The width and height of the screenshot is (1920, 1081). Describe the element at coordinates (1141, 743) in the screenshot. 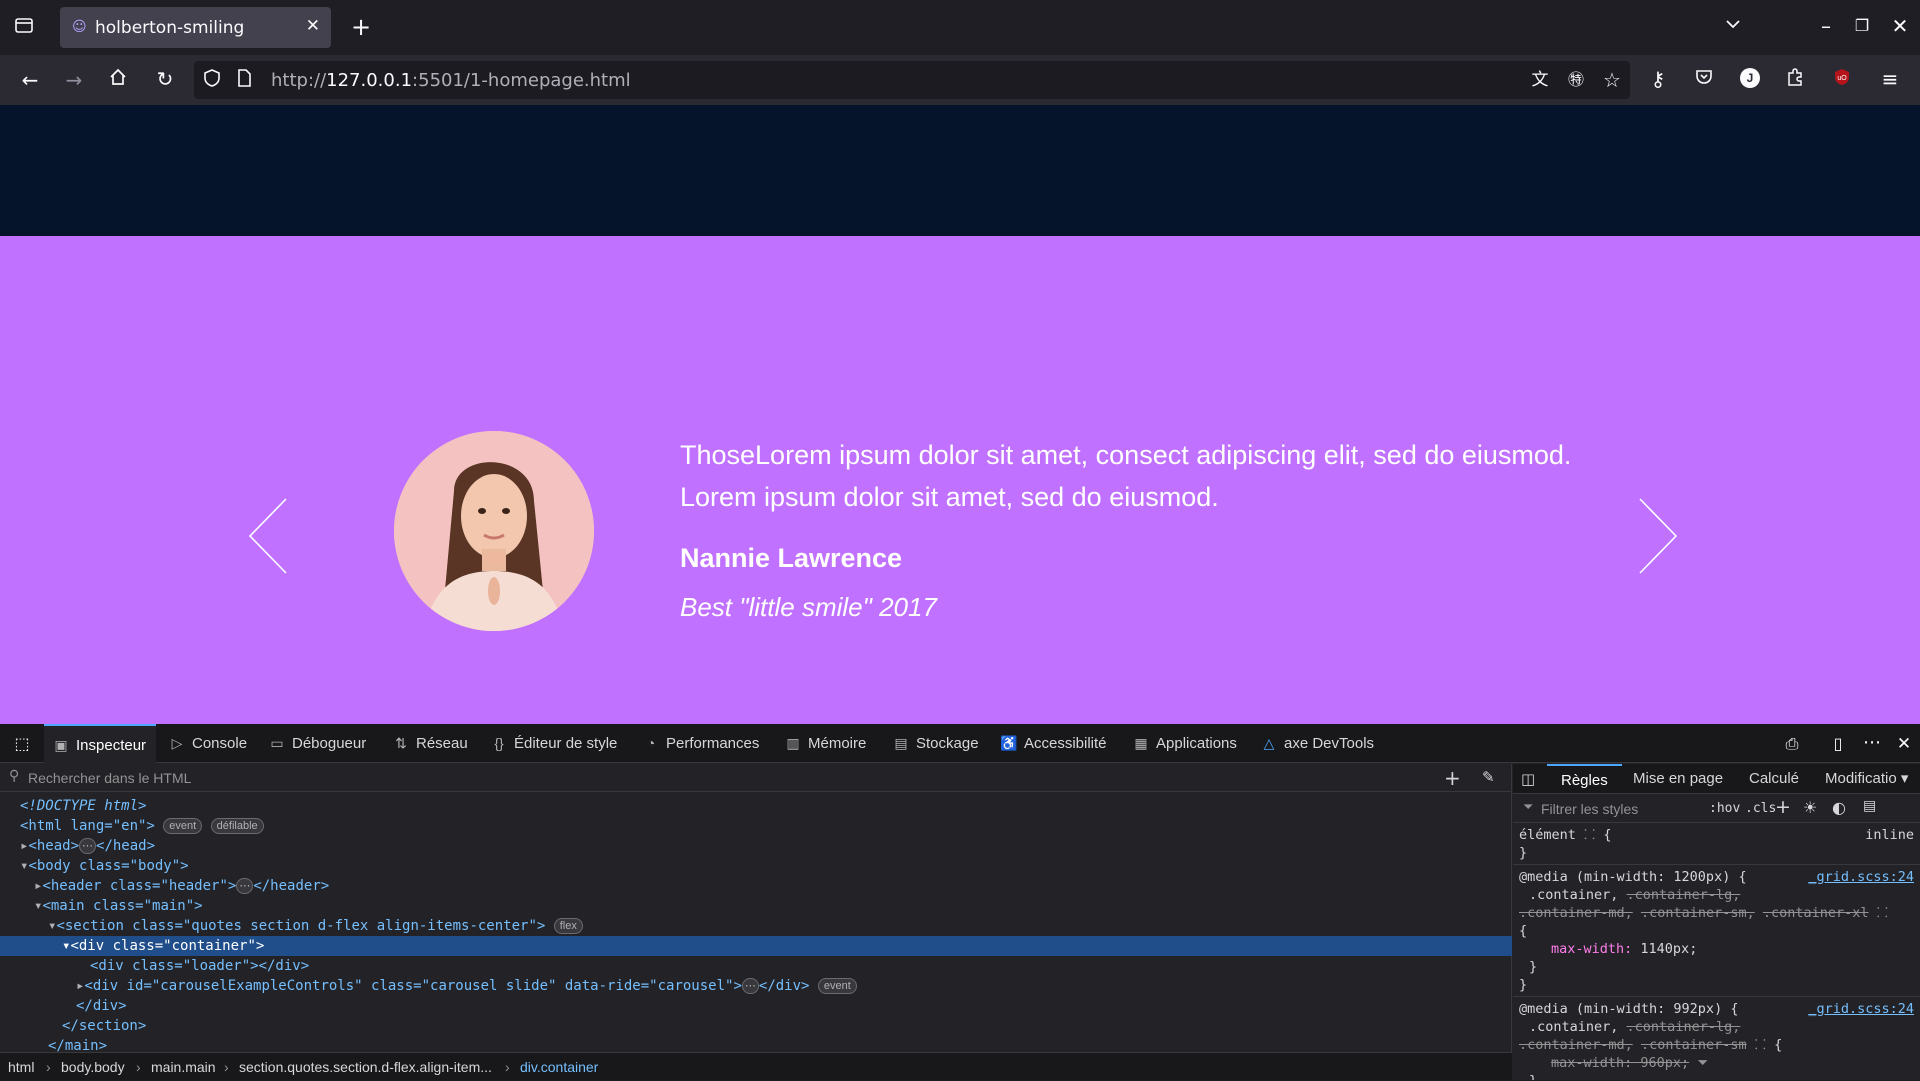

I see `applications-icon: ▦` at that location.